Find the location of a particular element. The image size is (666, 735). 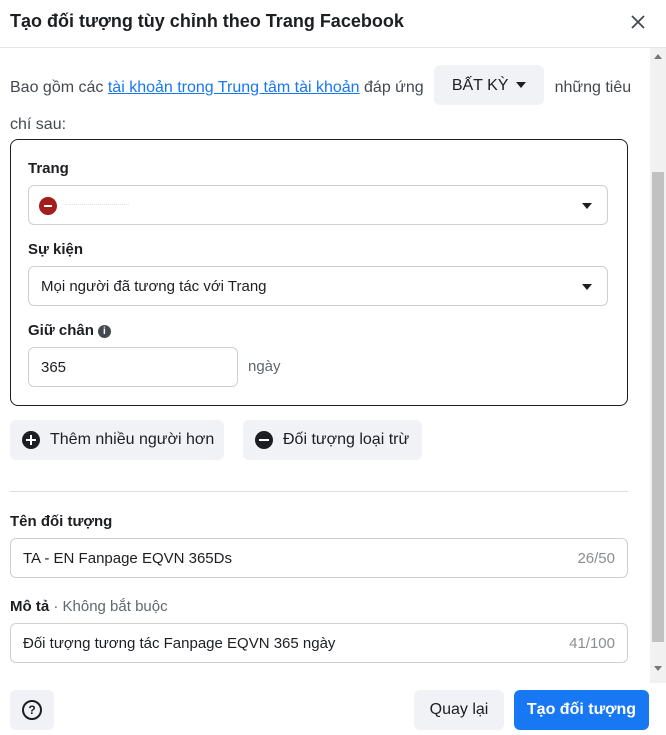

exclude-button: Đối tượng loại trừ is located at coordinates (332, 440).